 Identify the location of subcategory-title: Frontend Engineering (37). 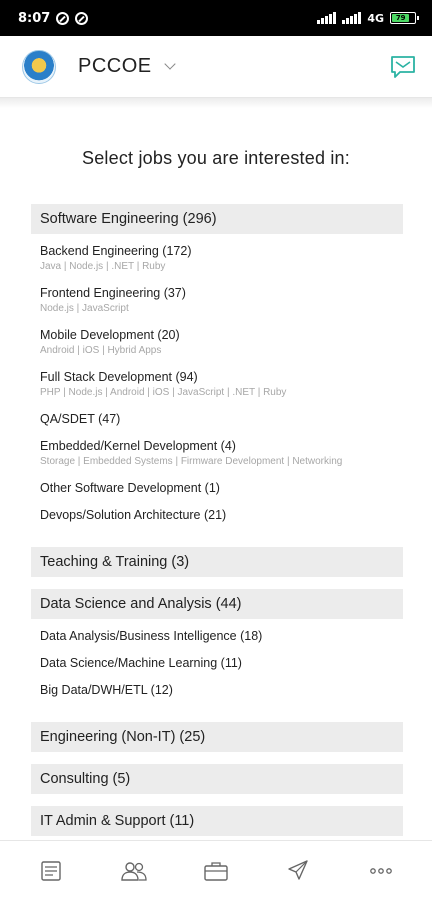
(113, 293).